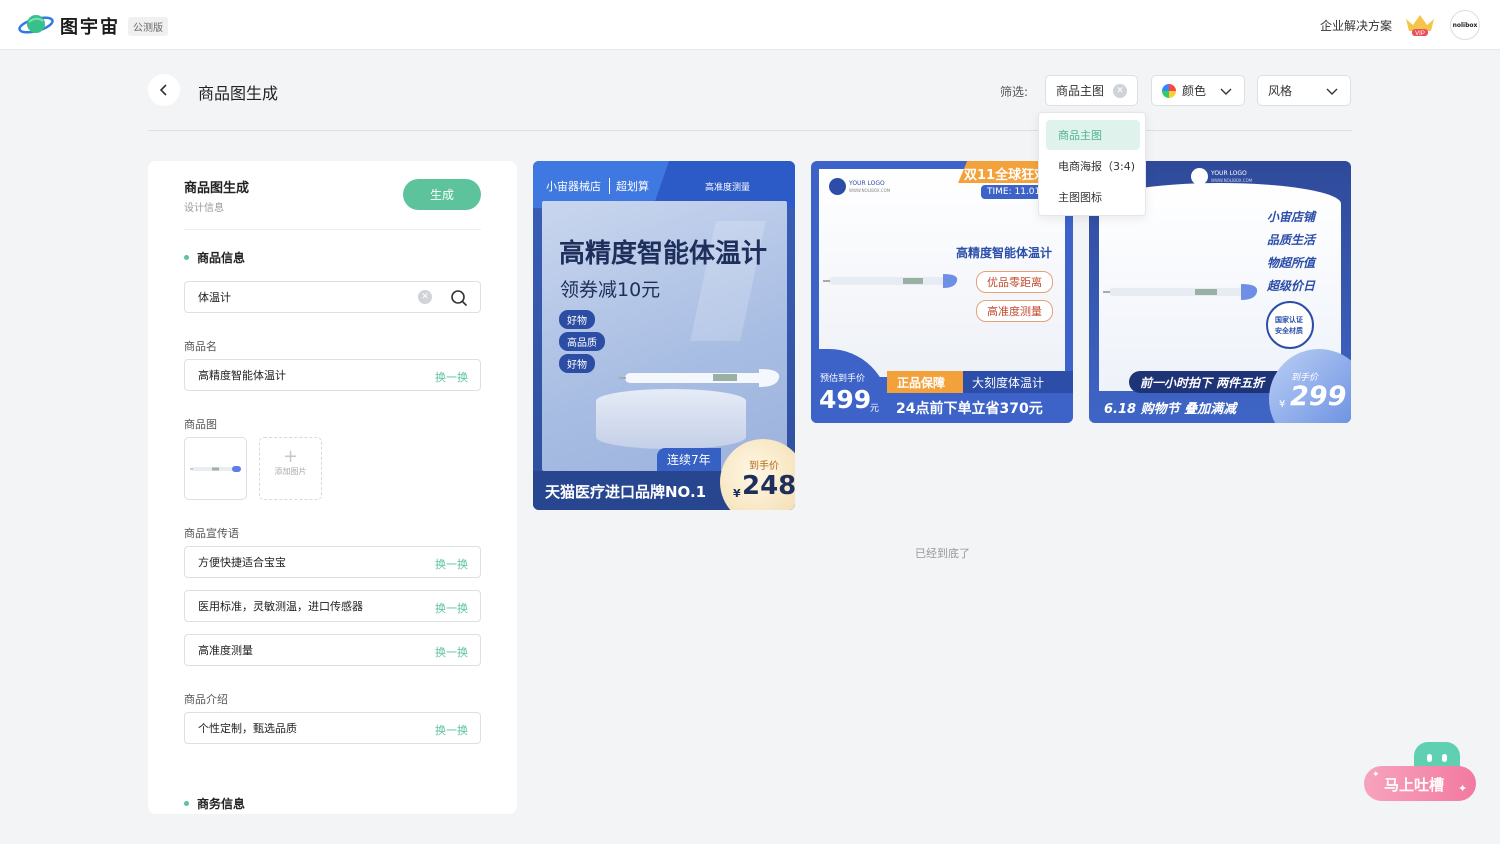 Image resolution: width=1500 pixels, height=844 pixels. I want to click on seal-text: 安全材质, so click(1289, 331).